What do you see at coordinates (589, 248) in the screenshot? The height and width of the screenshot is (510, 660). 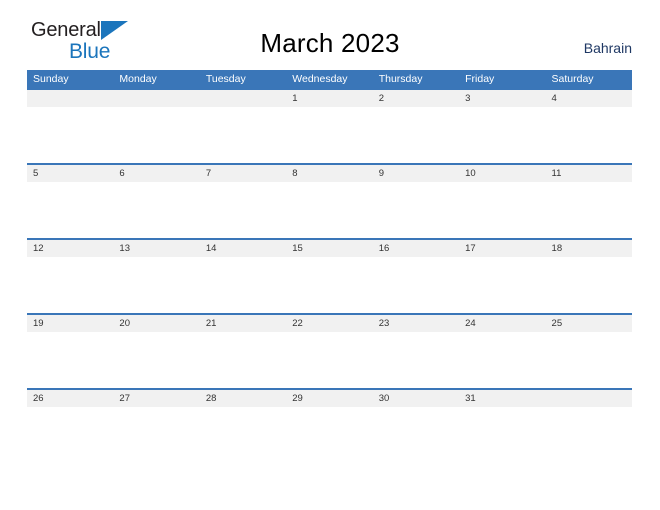 I see `day-cell: 18` at bounding box center [589, 248].